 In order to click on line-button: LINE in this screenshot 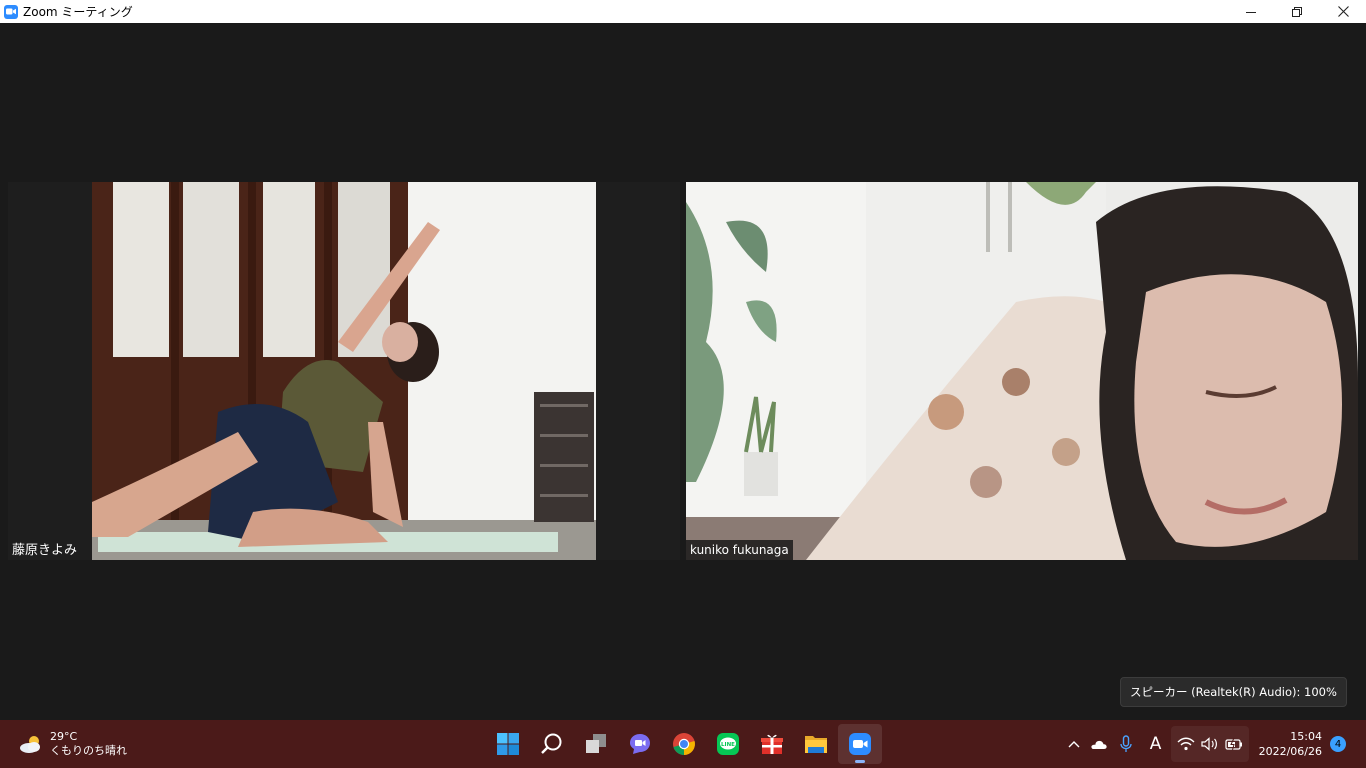, I will do `click(728, 744)`.